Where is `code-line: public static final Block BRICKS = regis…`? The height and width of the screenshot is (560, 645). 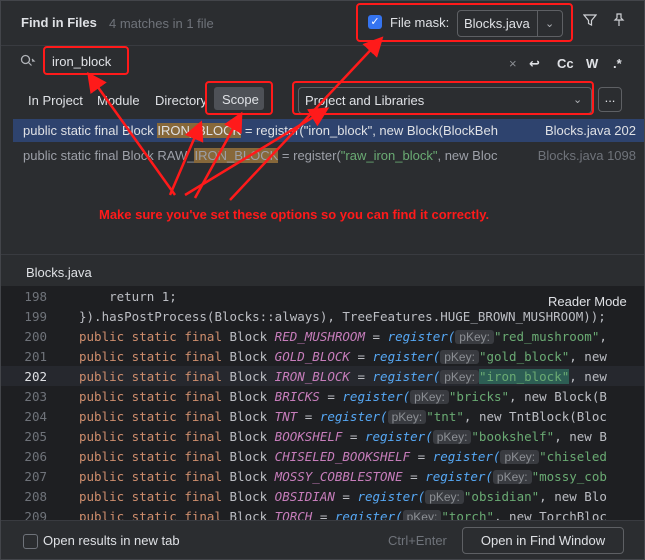 code-line: public static final Block BRICKS = regis… is located at coordinates (343, 396).